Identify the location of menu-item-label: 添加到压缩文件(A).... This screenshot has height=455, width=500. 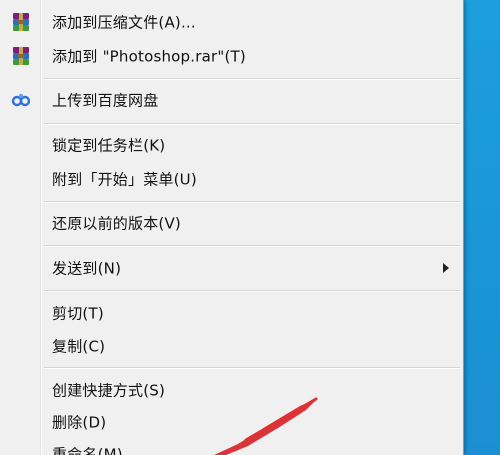
(124, 22).